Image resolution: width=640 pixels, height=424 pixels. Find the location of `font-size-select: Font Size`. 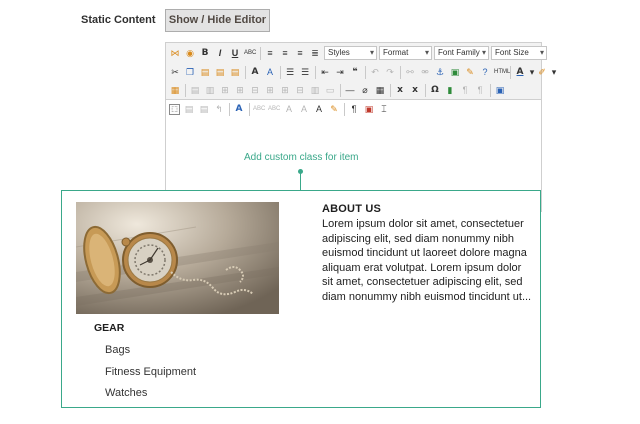

font-size-select: Font Size is located at coordinates (519, 53).